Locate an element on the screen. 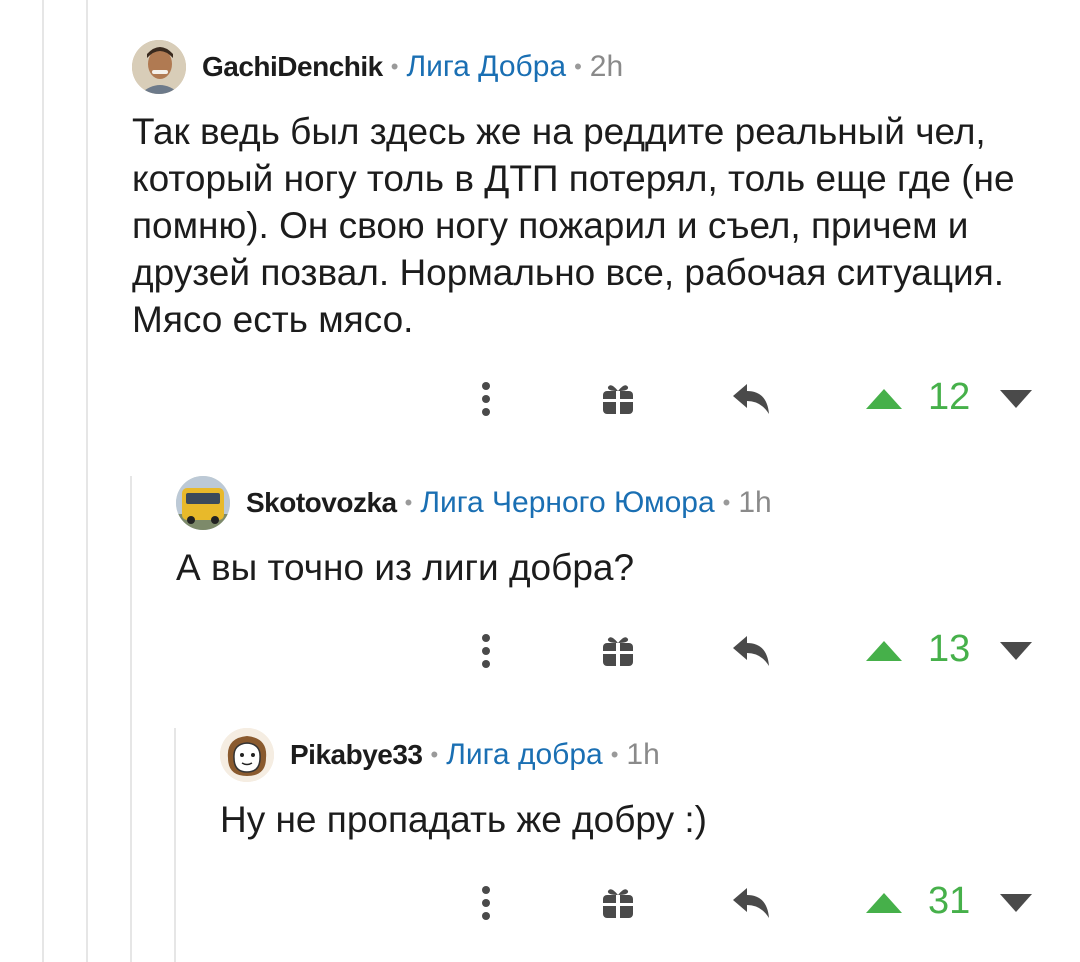 The image size is (1080, 962). person-avatar-icon is located at coordinates (159, 67).